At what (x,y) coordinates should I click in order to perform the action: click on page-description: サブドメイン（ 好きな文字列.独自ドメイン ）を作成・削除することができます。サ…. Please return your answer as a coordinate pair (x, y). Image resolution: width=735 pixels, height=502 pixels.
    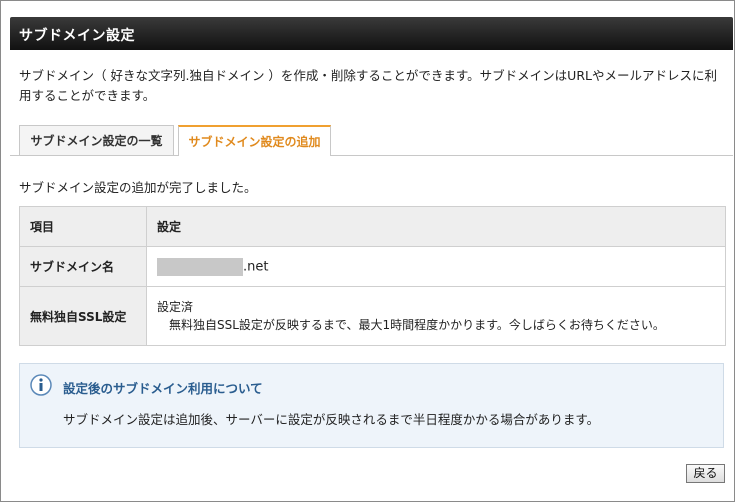
    Looking at the image, I should click on (368, 85).